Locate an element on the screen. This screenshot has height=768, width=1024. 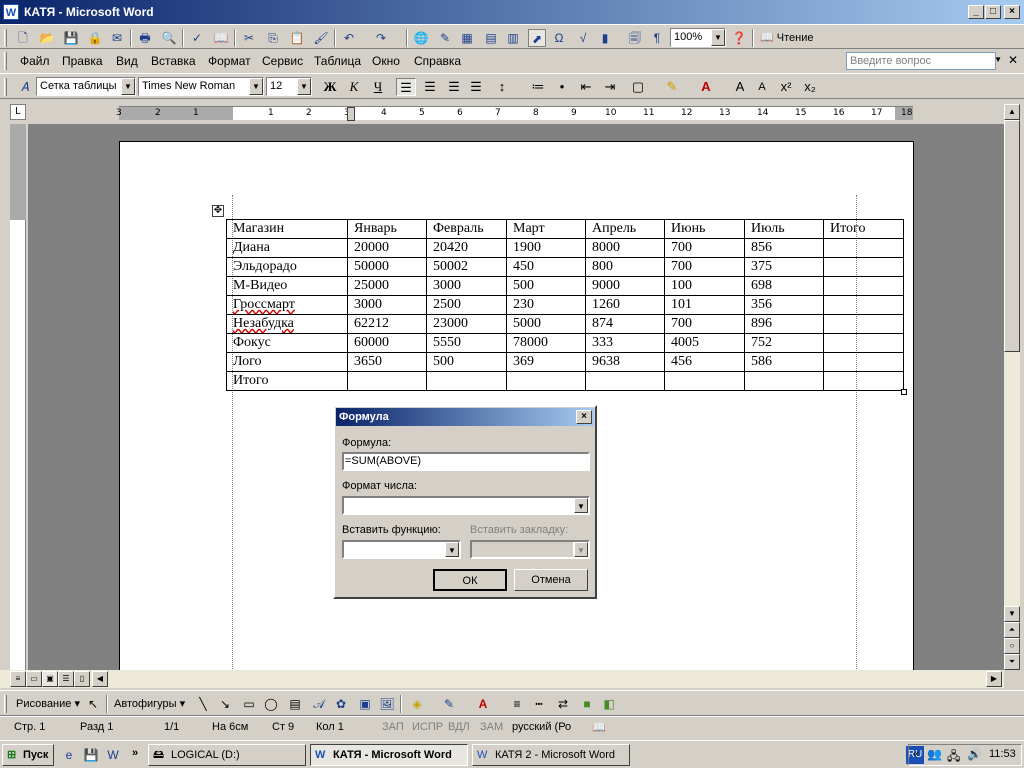
table-cell: 230 is located at coordinates (546, 305).